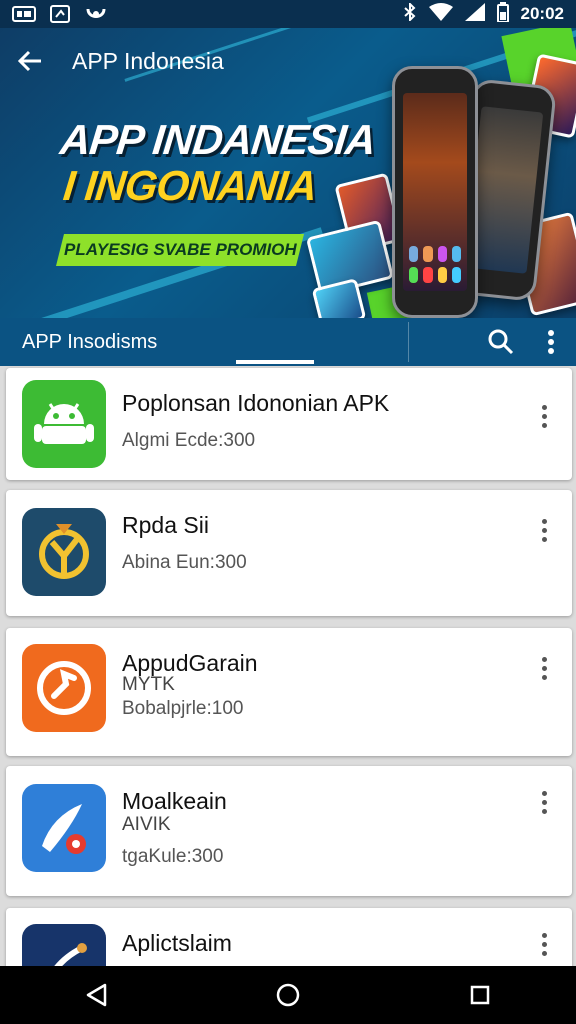 The height and width of the screenshot is (1024, 576). I want to click on overflow-menu-button, so click(551, 342).